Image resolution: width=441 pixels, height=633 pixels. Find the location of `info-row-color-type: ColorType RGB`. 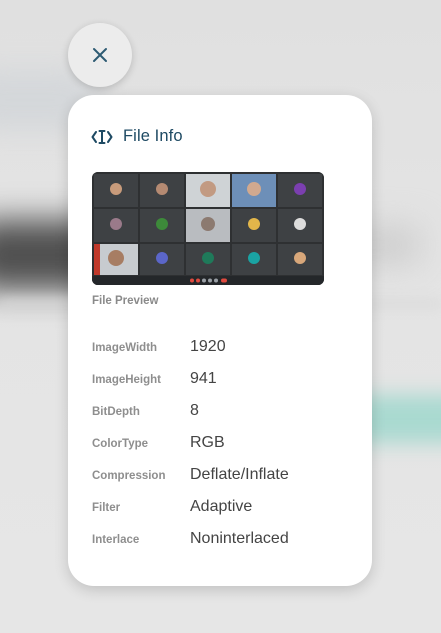

info-row-color-type: ColorType RGB is located at coordinates (222, 443).